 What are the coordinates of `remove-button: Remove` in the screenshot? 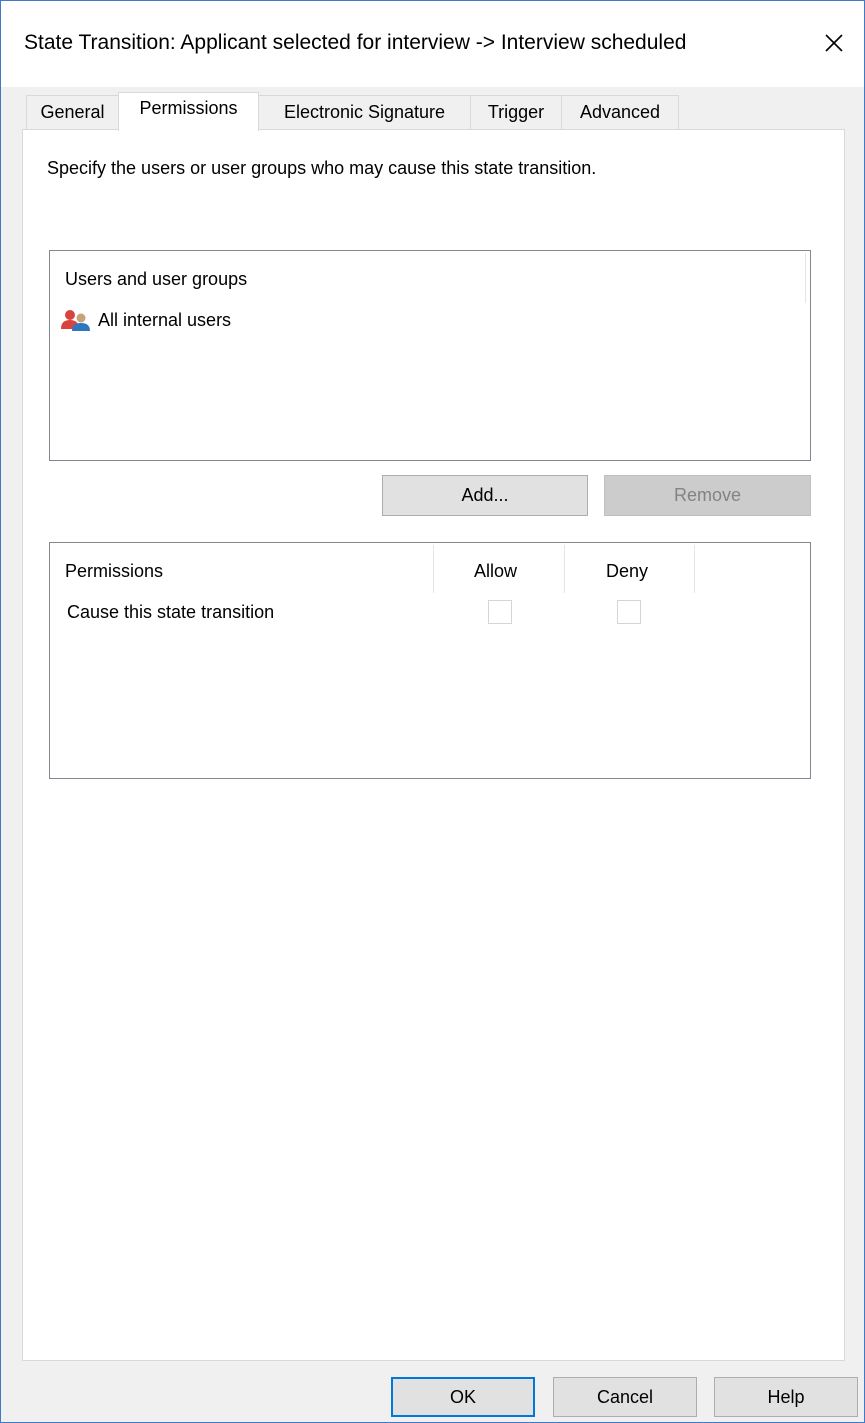 It's located at (707, 495).